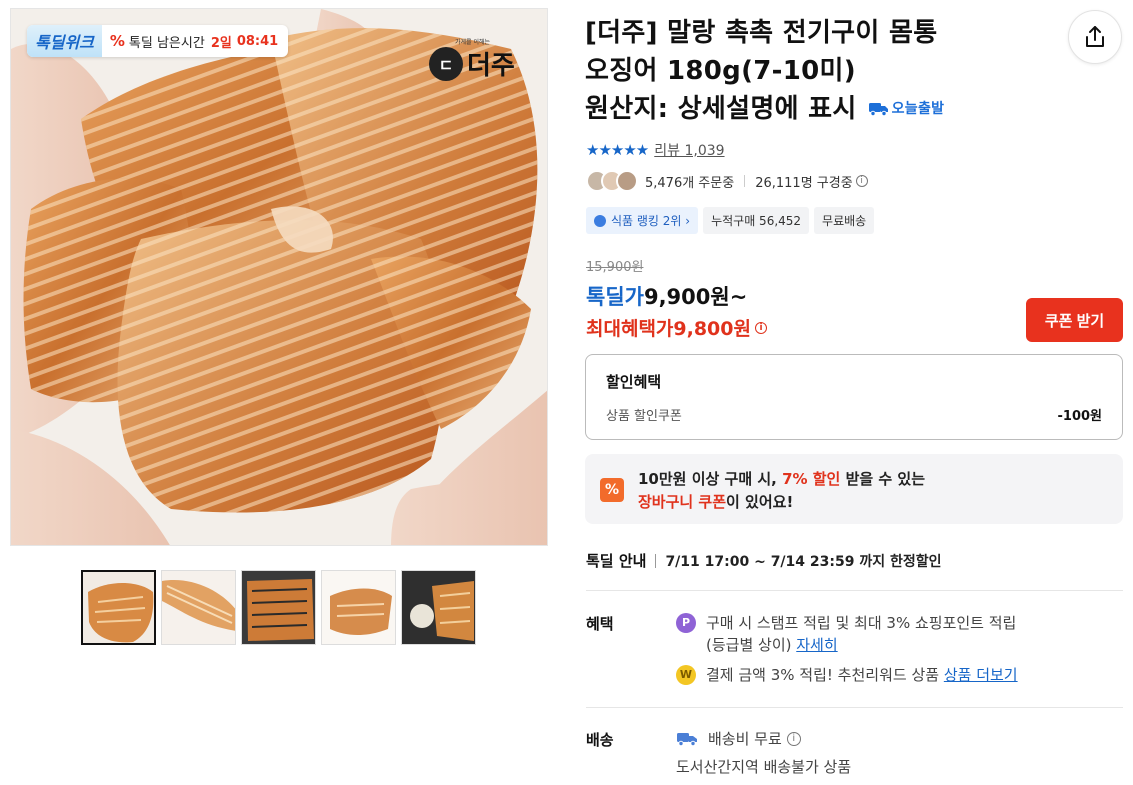  What do you see at coordinates (756, 220) in the screenshot?
I see `cumulative-purchase-chip: 누적구매 56,452` at bounding box center [756, 220].